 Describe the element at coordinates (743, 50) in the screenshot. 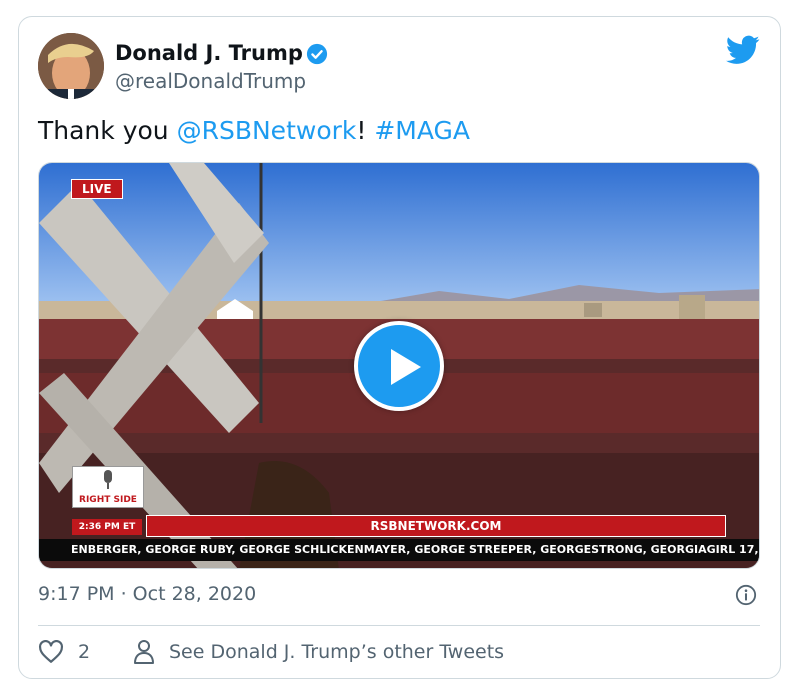

I see `twitter-bird-icon` at that location.